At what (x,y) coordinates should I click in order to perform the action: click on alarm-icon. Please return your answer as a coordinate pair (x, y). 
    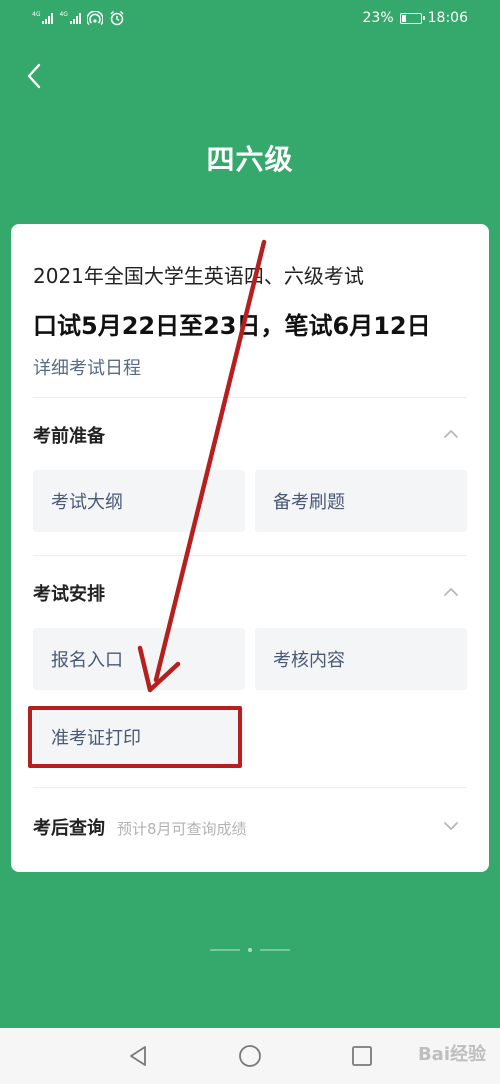
    Looking at the image, I should click on (117, 18).